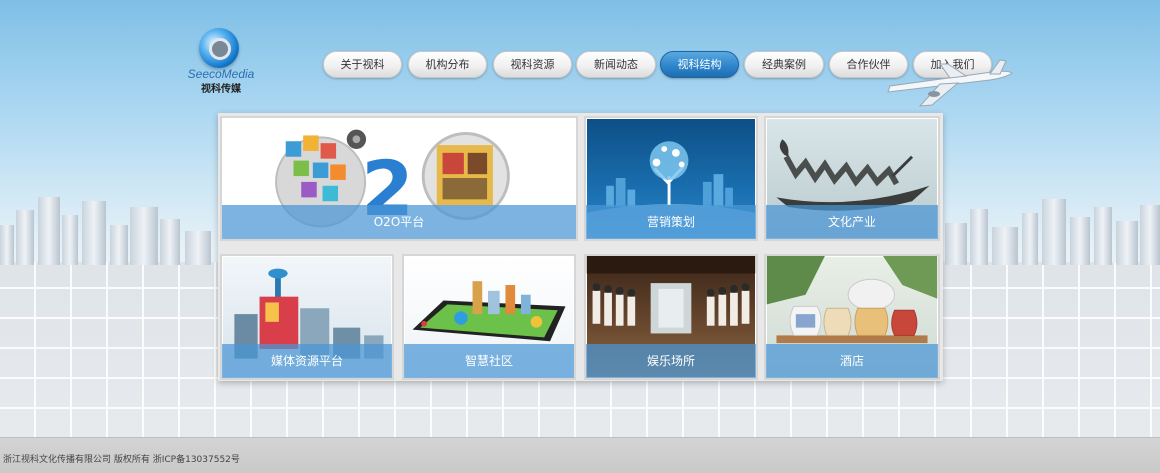  What do you see at coordinates (221, 89) in the screenshot?
I see `logo-name-cn: 视科传媒` at bounding box center [221, 89].